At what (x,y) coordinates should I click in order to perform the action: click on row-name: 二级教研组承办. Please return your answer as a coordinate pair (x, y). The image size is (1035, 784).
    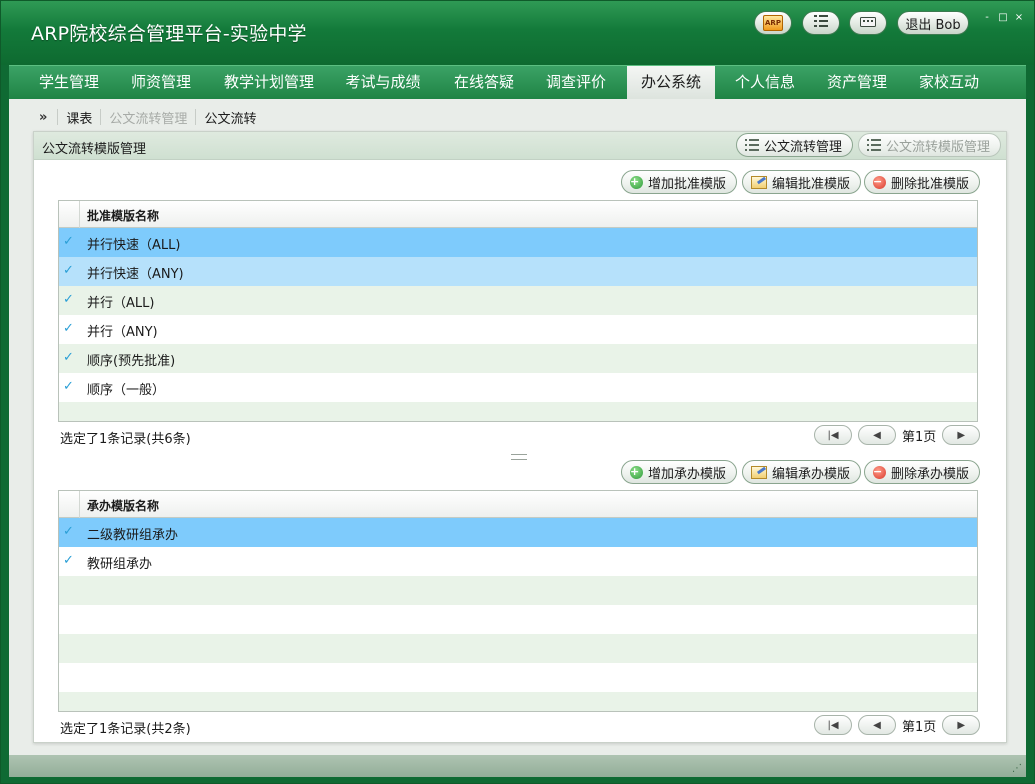
    Looking at the image, I should click on (133, 535).